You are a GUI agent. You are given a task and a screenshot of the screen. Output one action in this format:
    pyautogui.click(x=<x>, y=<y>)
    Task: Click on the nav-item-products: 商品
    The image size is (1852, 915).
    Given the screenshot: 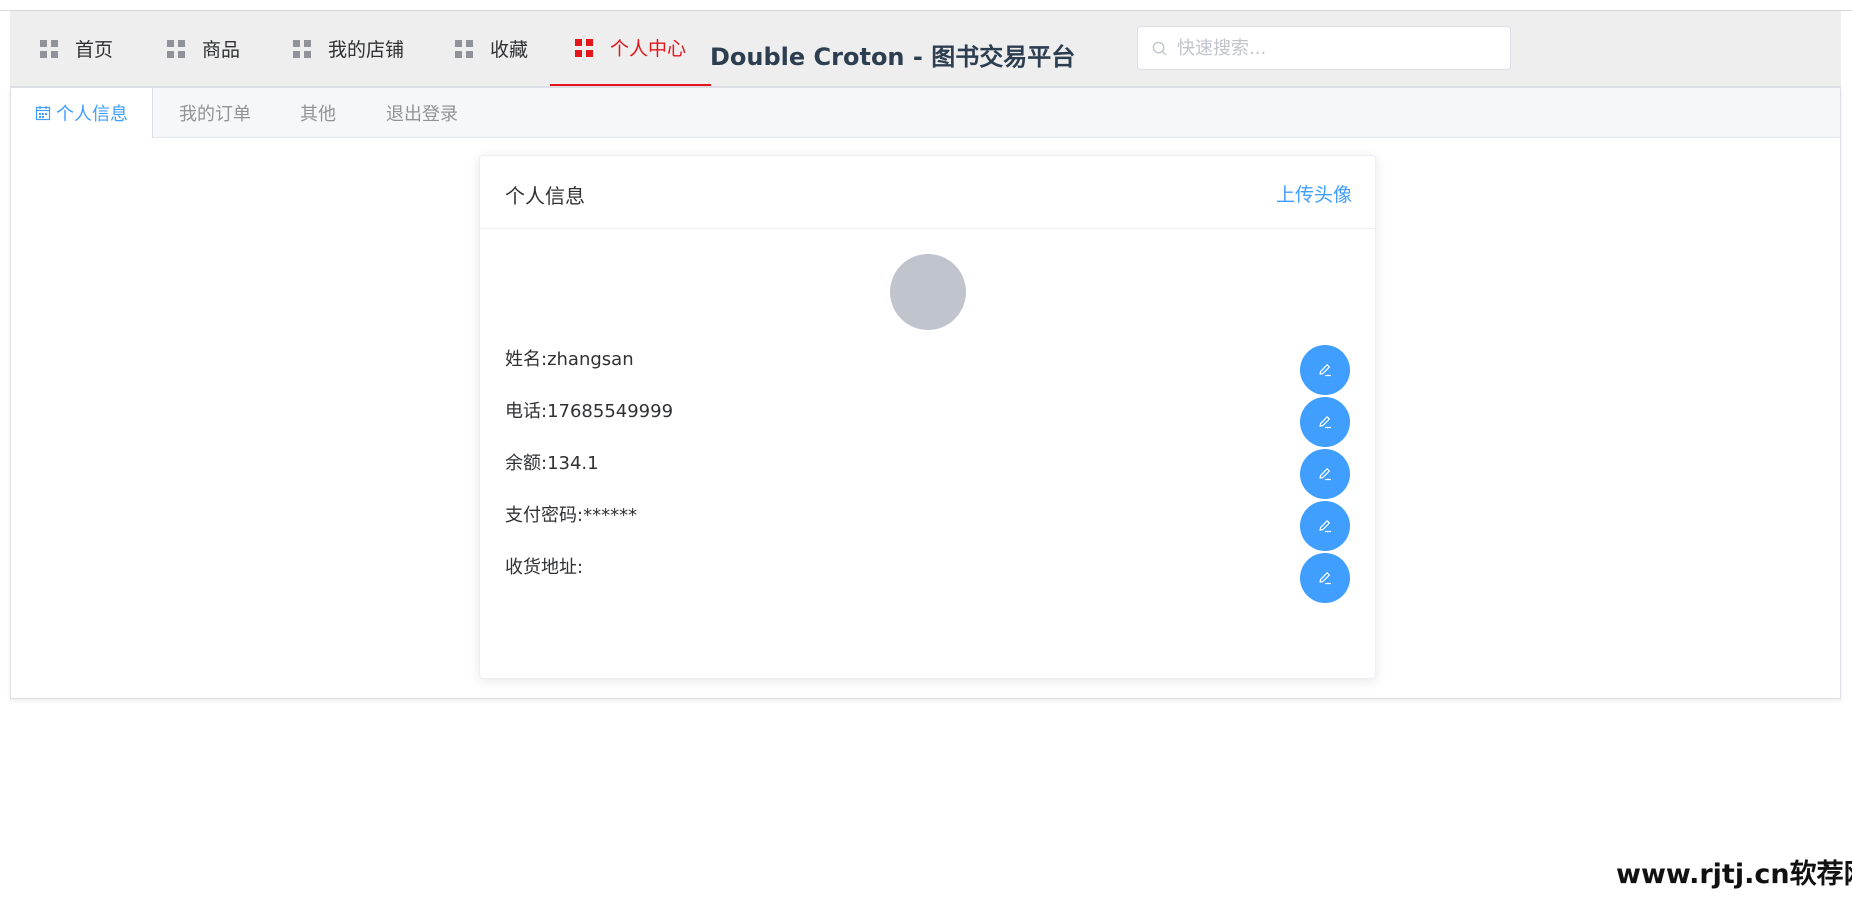 What is the action you would take?
    pyautogui.click(x=203, y=48)
    